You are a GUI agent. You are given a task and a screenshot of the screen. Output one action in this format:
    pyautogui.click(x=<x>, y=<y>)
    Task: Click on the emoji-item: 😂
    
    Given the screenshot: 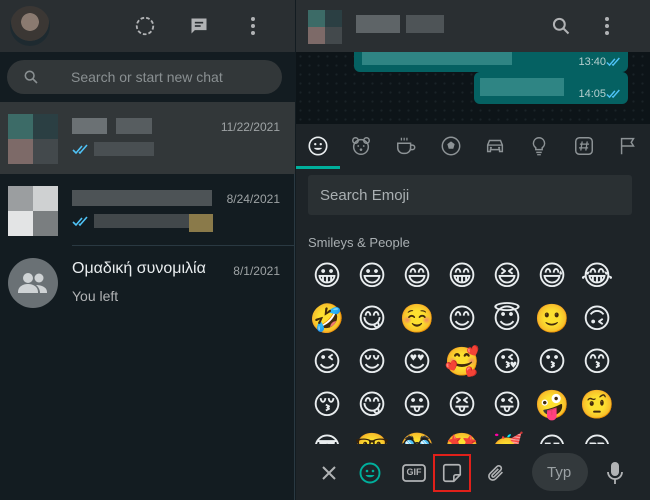 What is the action you would take?
    pyautogui.click(x=597, y=276)
    